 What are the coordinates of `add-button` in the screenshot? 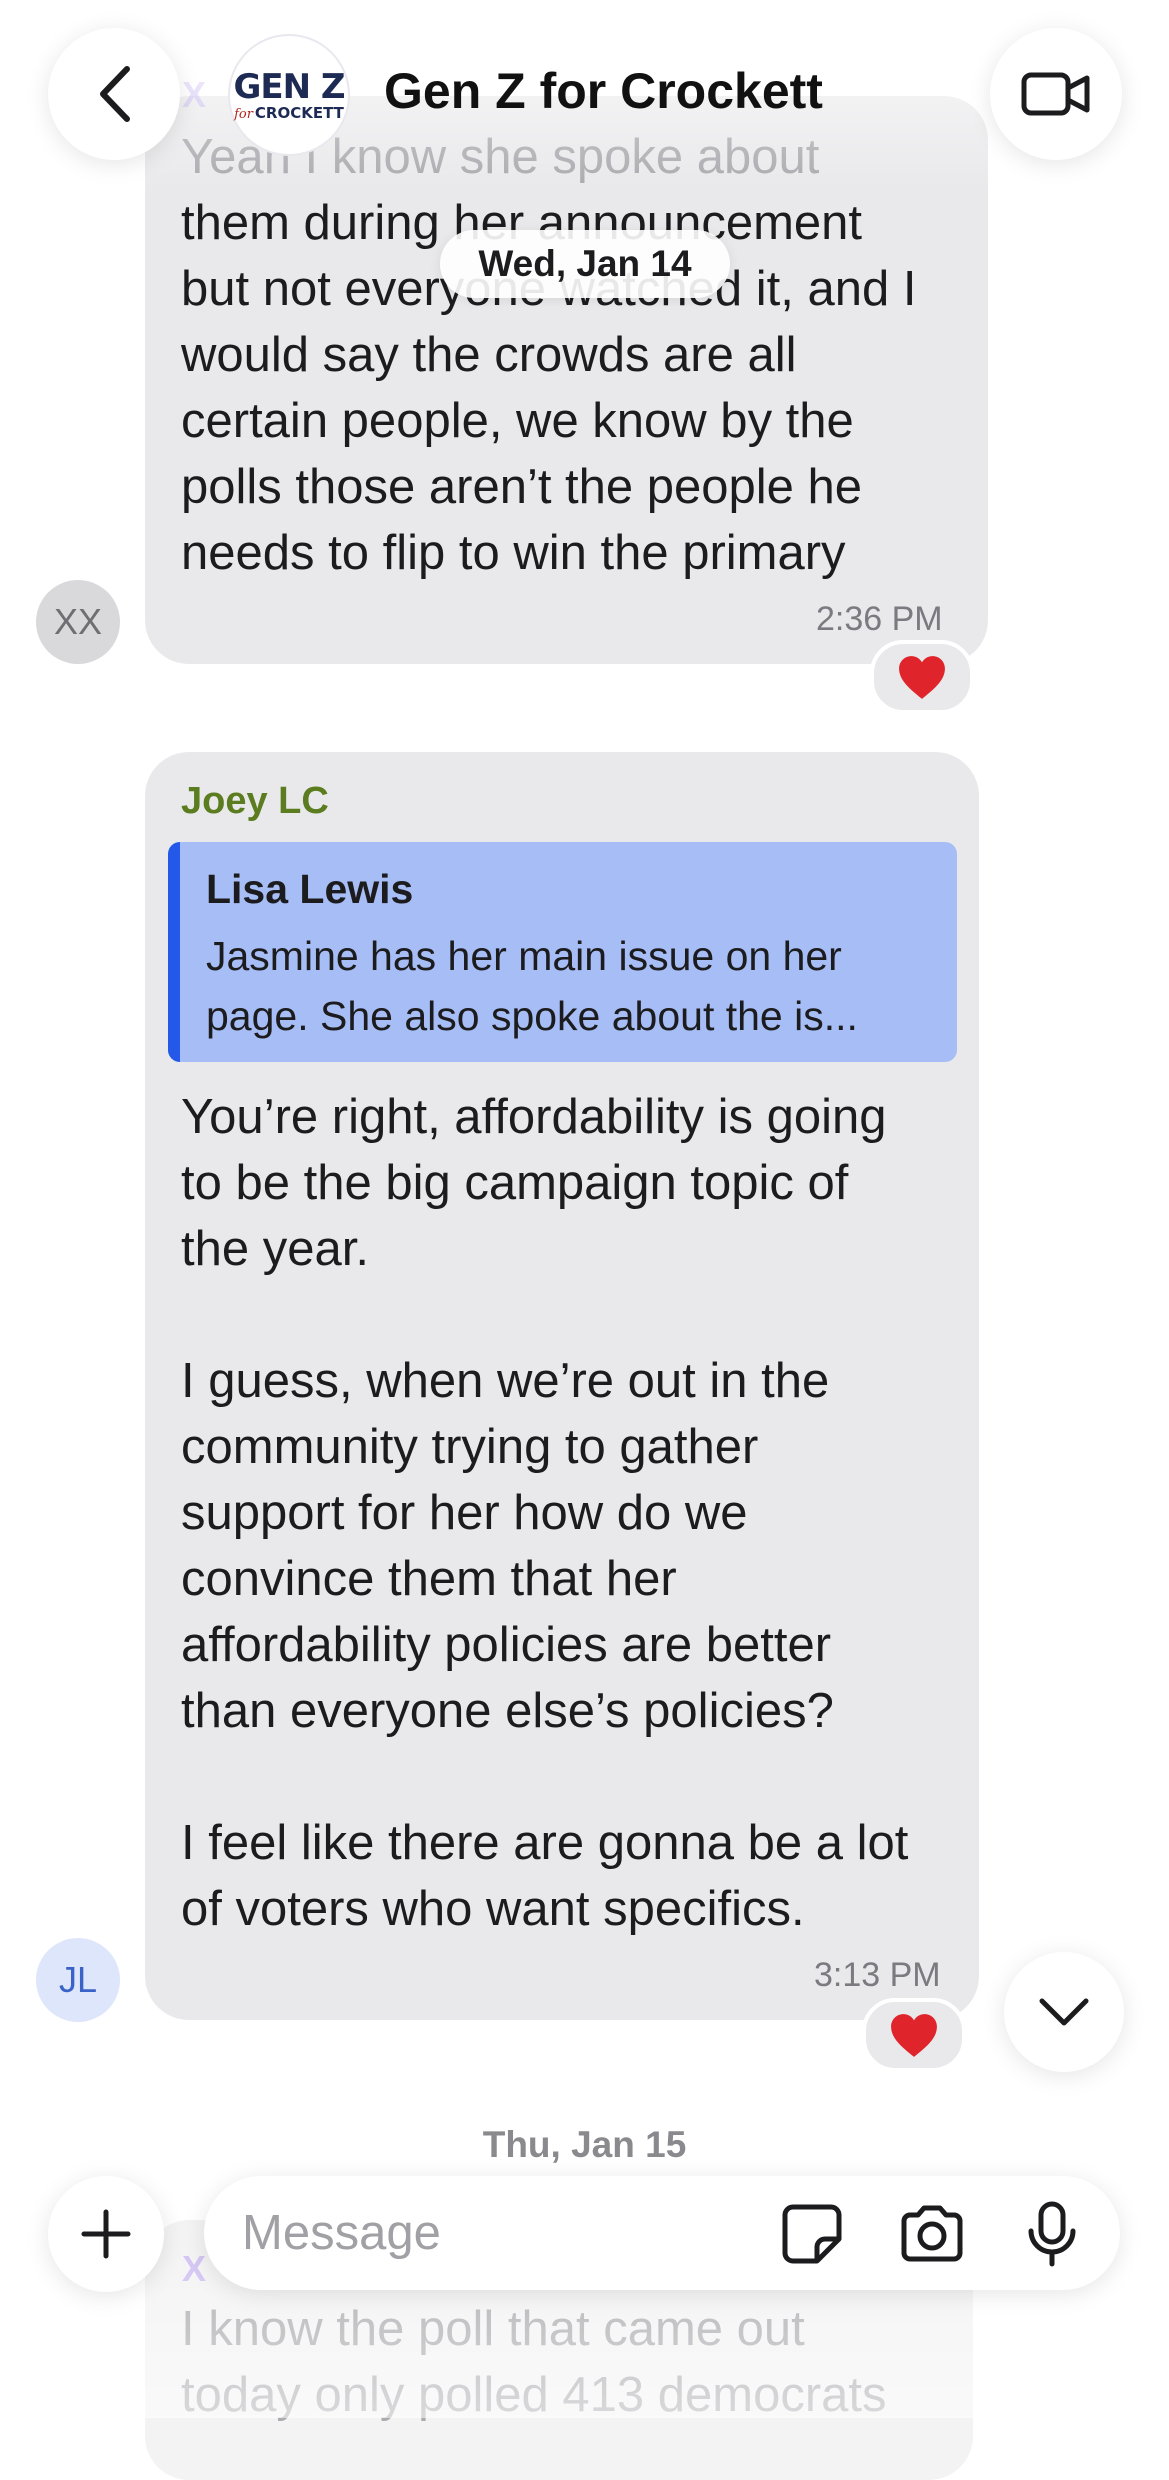 It's located at (106, 2234).